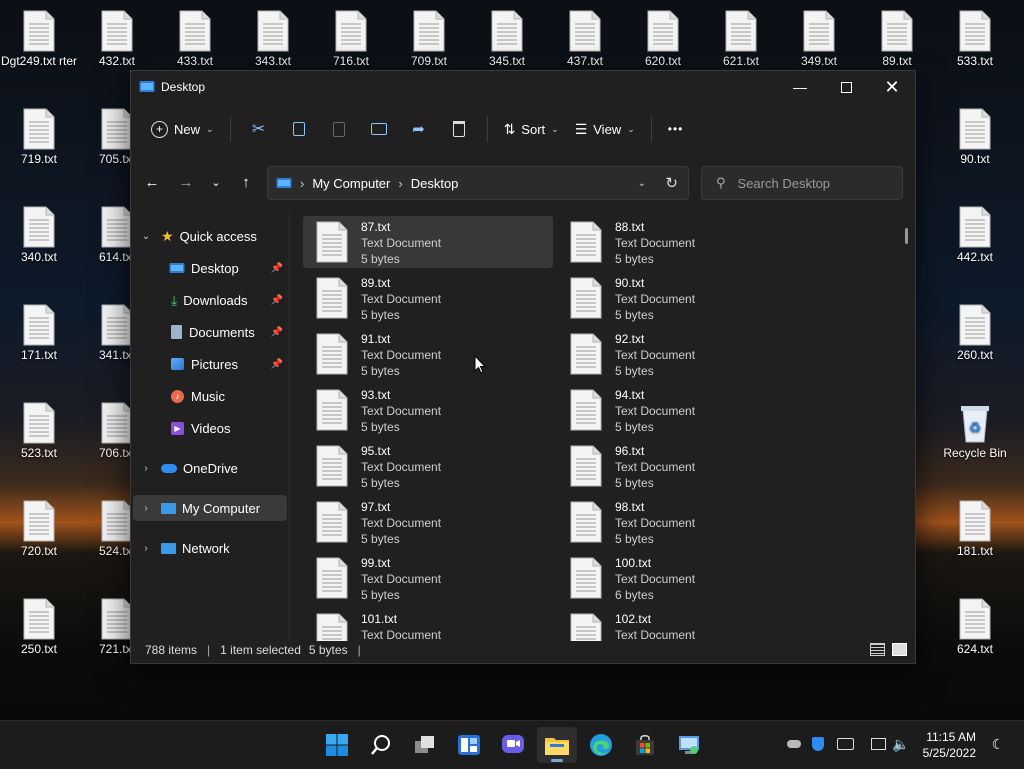  Describe the element at coordinates (210, 428) in the screenshot. I see `nav-videos: ▶ Videos` at that location.